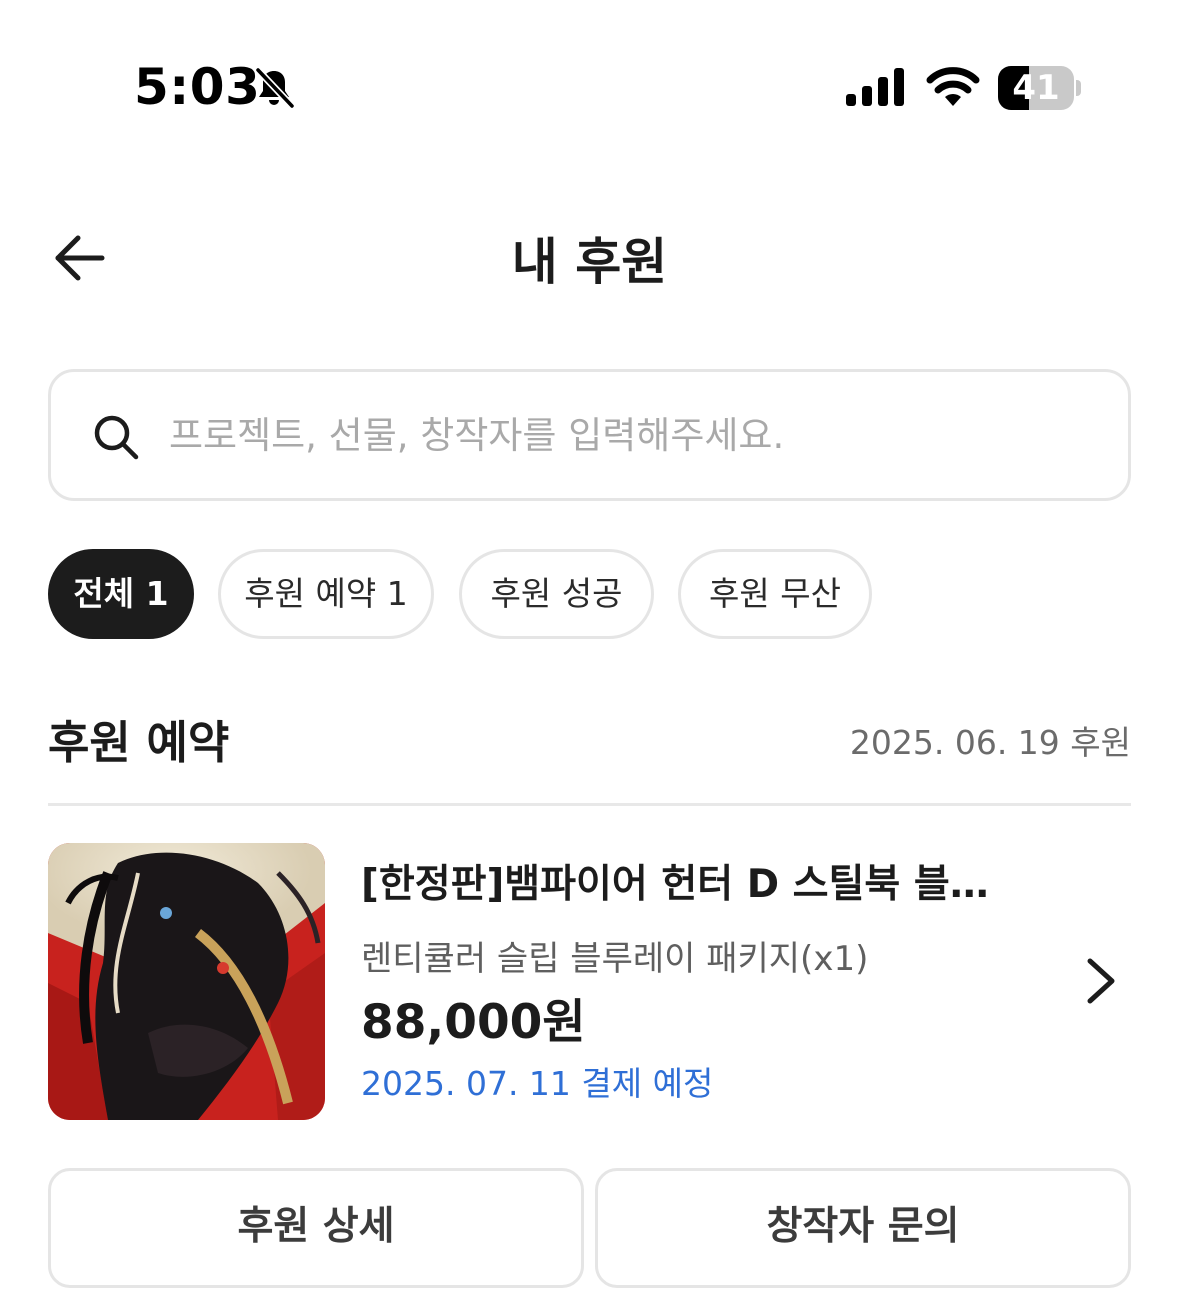 This screenshot has width=1179, height=1297. Describe the element at coordinates (589, 88) in the screenshot. I see `status-bar: 5:03 41` at that location.